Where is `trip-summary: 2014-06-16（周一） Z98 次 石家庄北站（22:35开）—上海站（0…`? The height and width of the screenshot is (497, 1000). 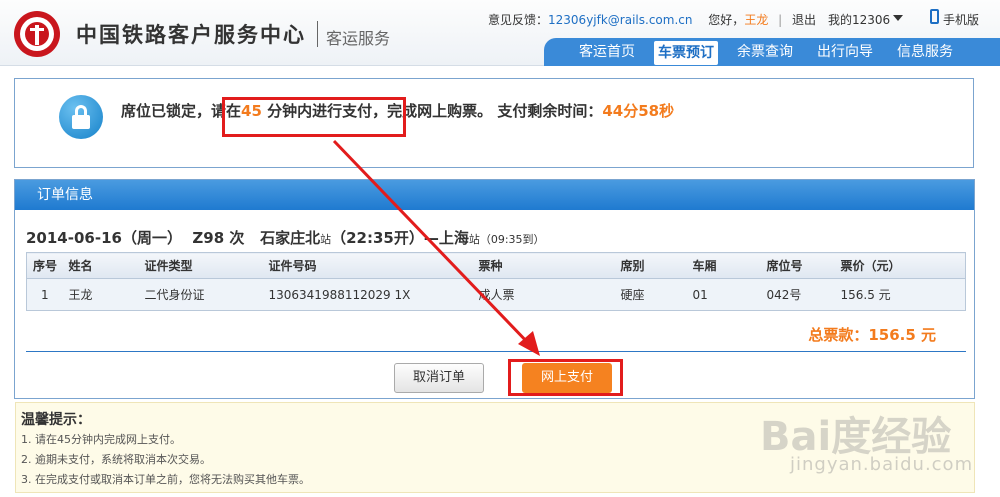 trip-summary: 2014-06-16（周一） Z98 次 石家庄北站（22:35开）—上海站（0… is located at coordinates (285, 238).